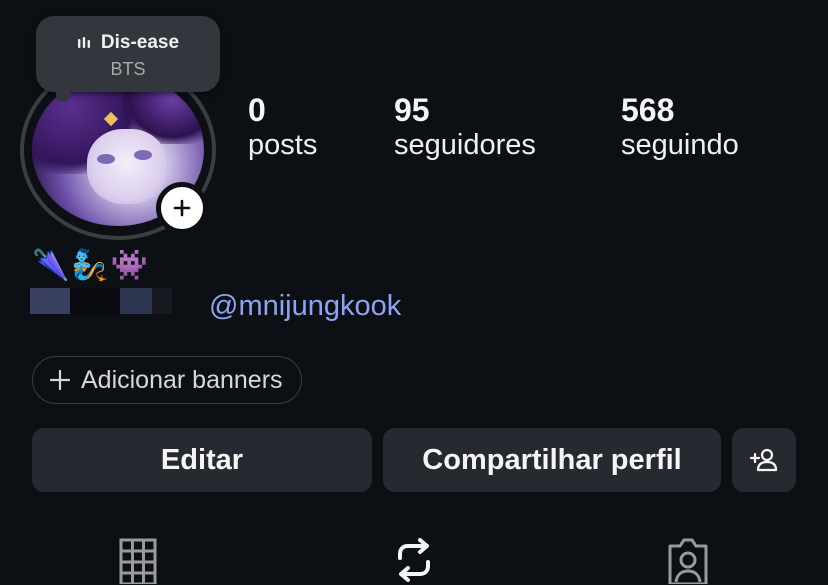  What do you see at coordinates (202, 460) in the screenshot?
I see `edit-profile-button: Editar` at bounding box center [202, 460].